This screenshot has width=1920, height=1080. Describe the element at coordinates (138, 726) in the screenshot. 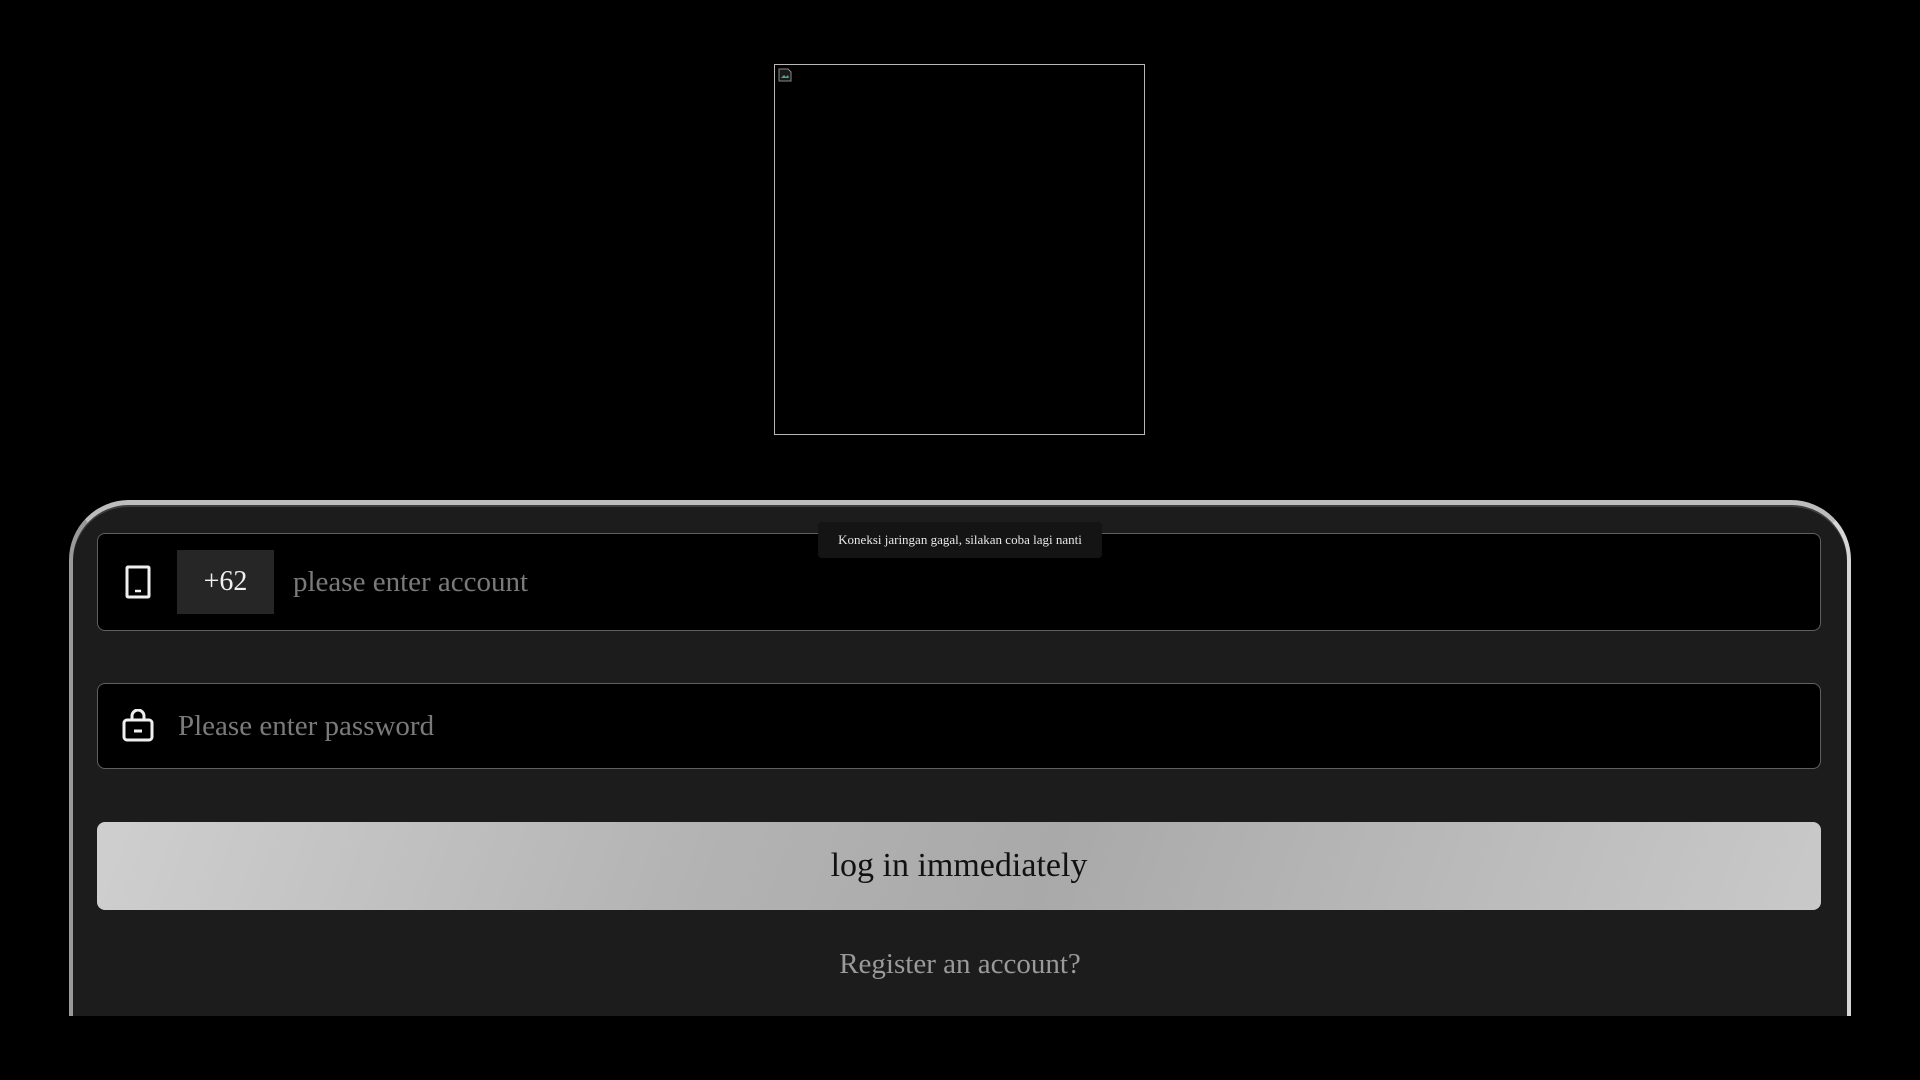

I see `lock-icon` at that location.